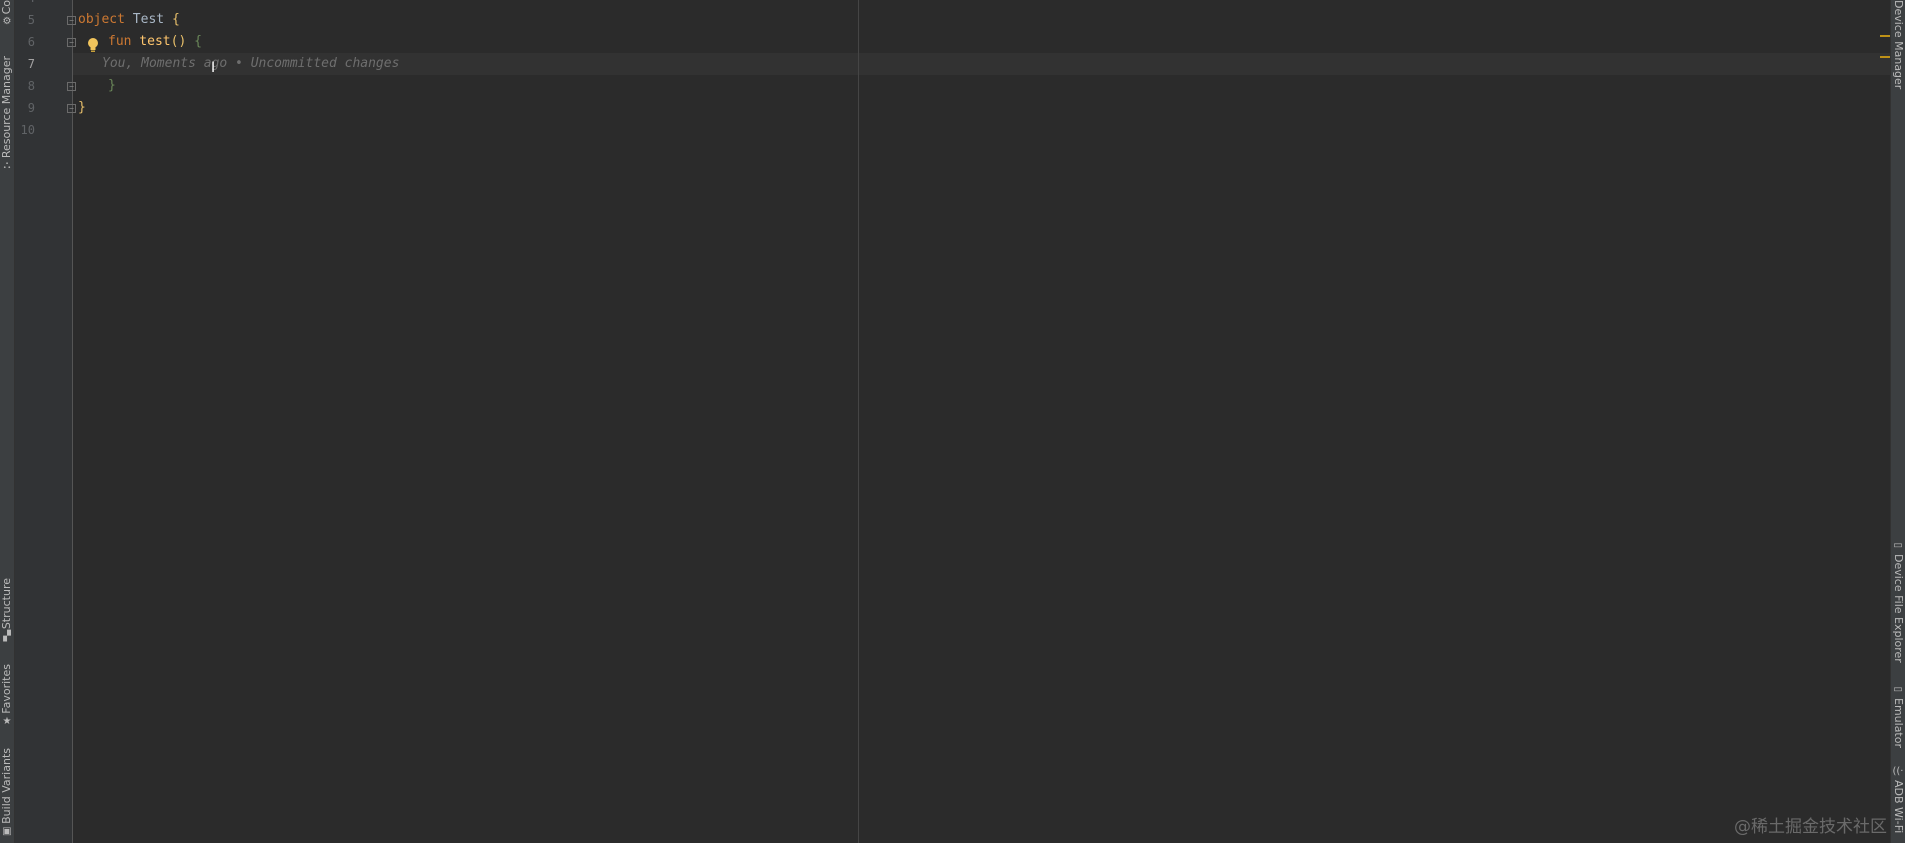  I want to click on code-line-6: fun test() {, so click(155, 42).